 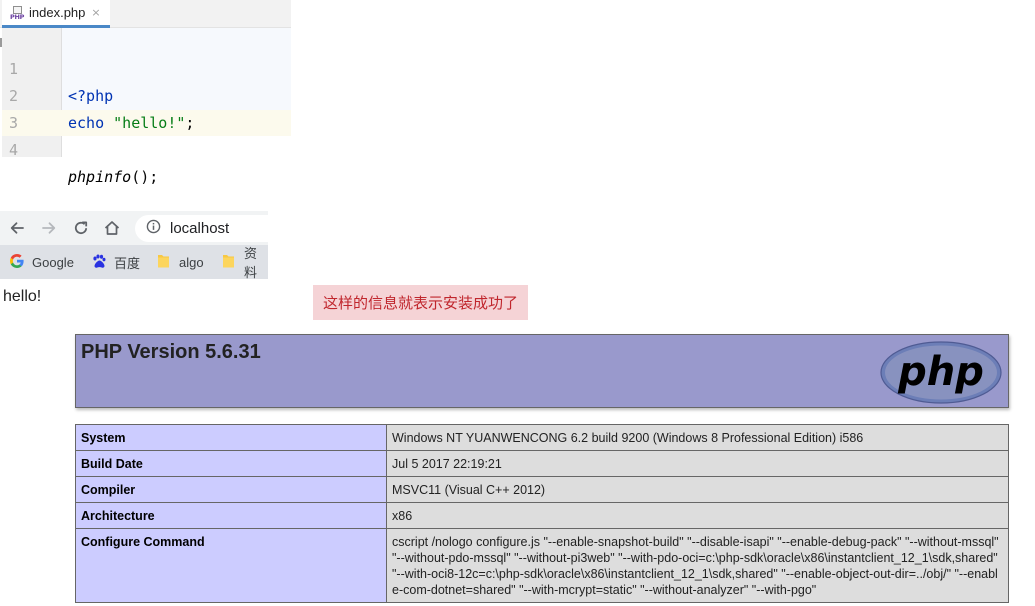 I want to click on home-icon, so click(x=112, y=228).